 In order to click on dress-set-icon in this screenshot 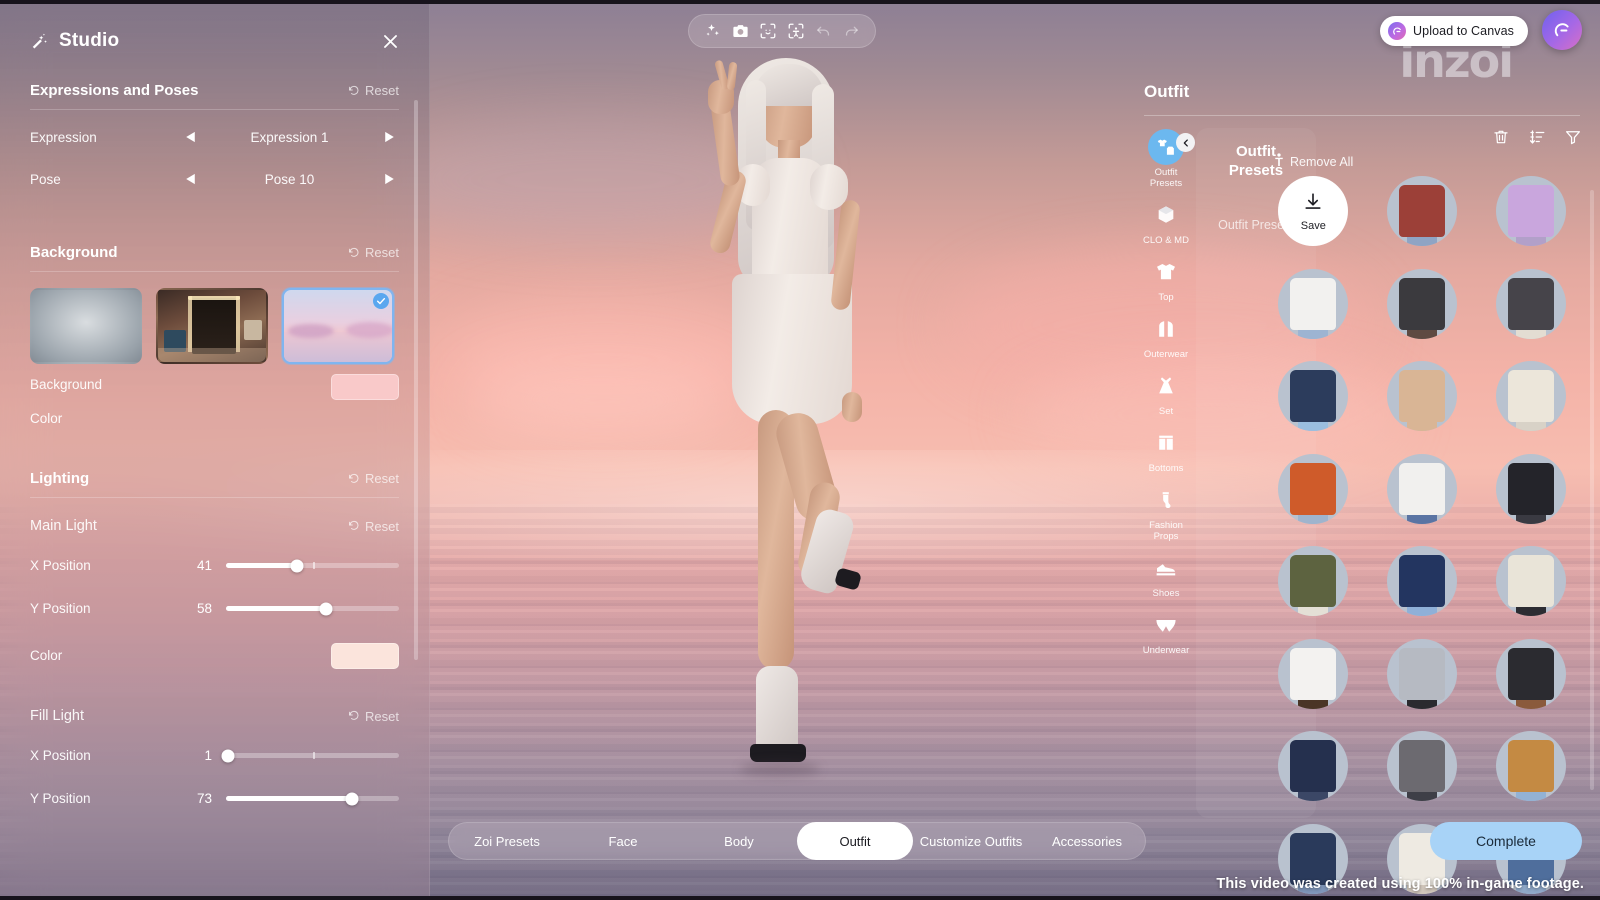, I will do `click(1166, 386)`.